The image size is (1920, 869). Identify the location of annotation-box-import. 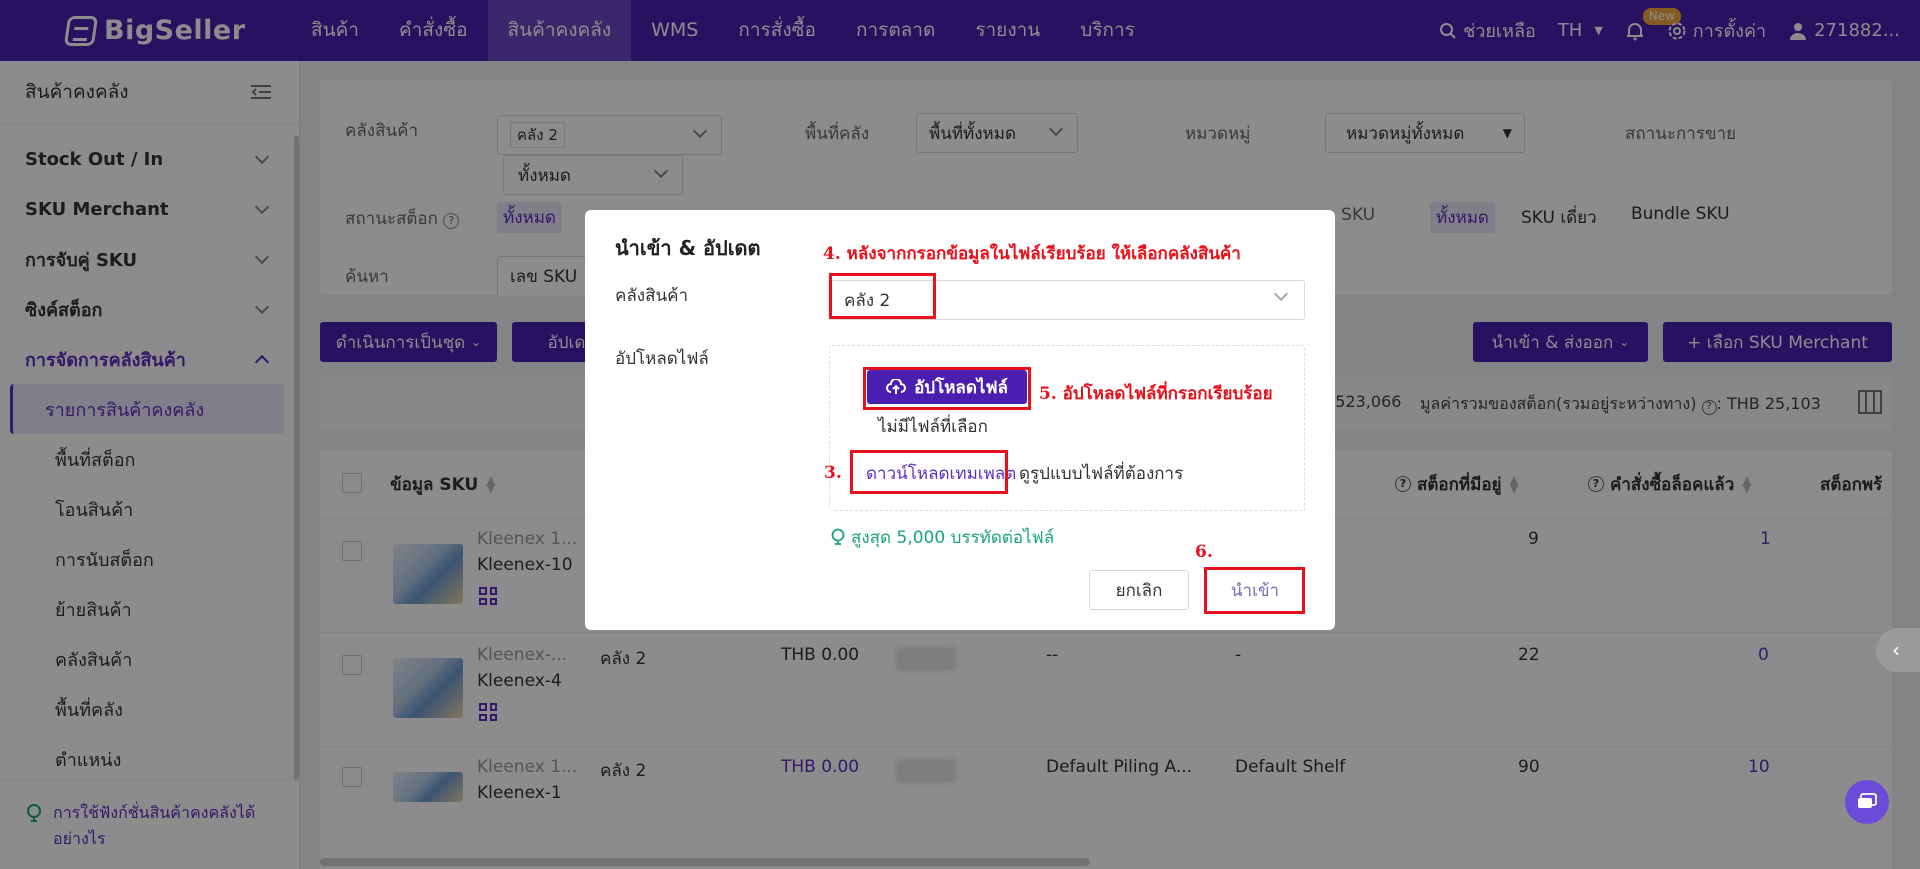
(1254, 590).